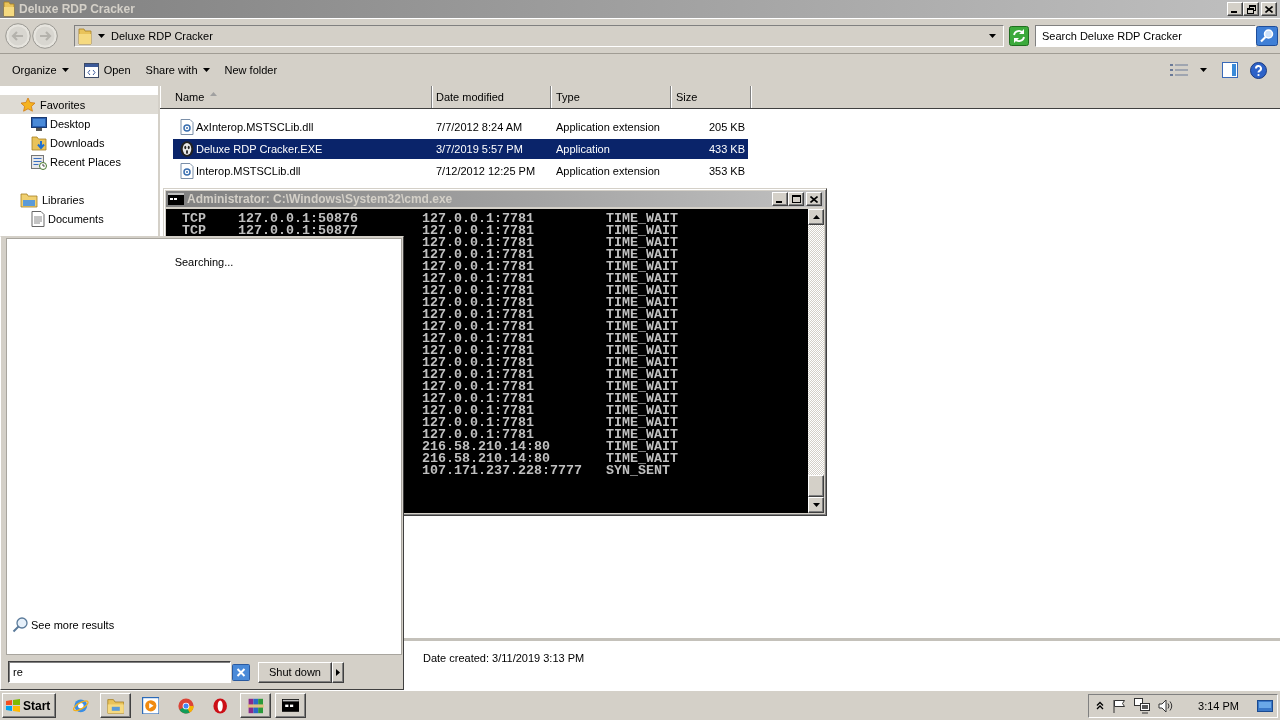 This screenshot has height=720, width=1280. I want to click on folder-icon, so click(115, 705).